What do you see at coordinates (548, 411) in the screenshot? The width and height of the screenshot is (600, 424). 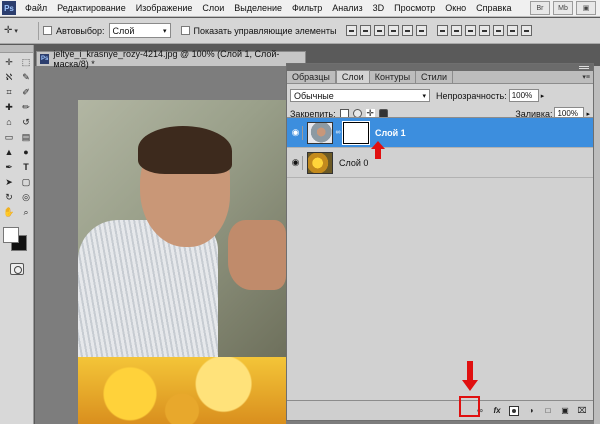 I see `group-icon: □` at bounding box center [548, 411].